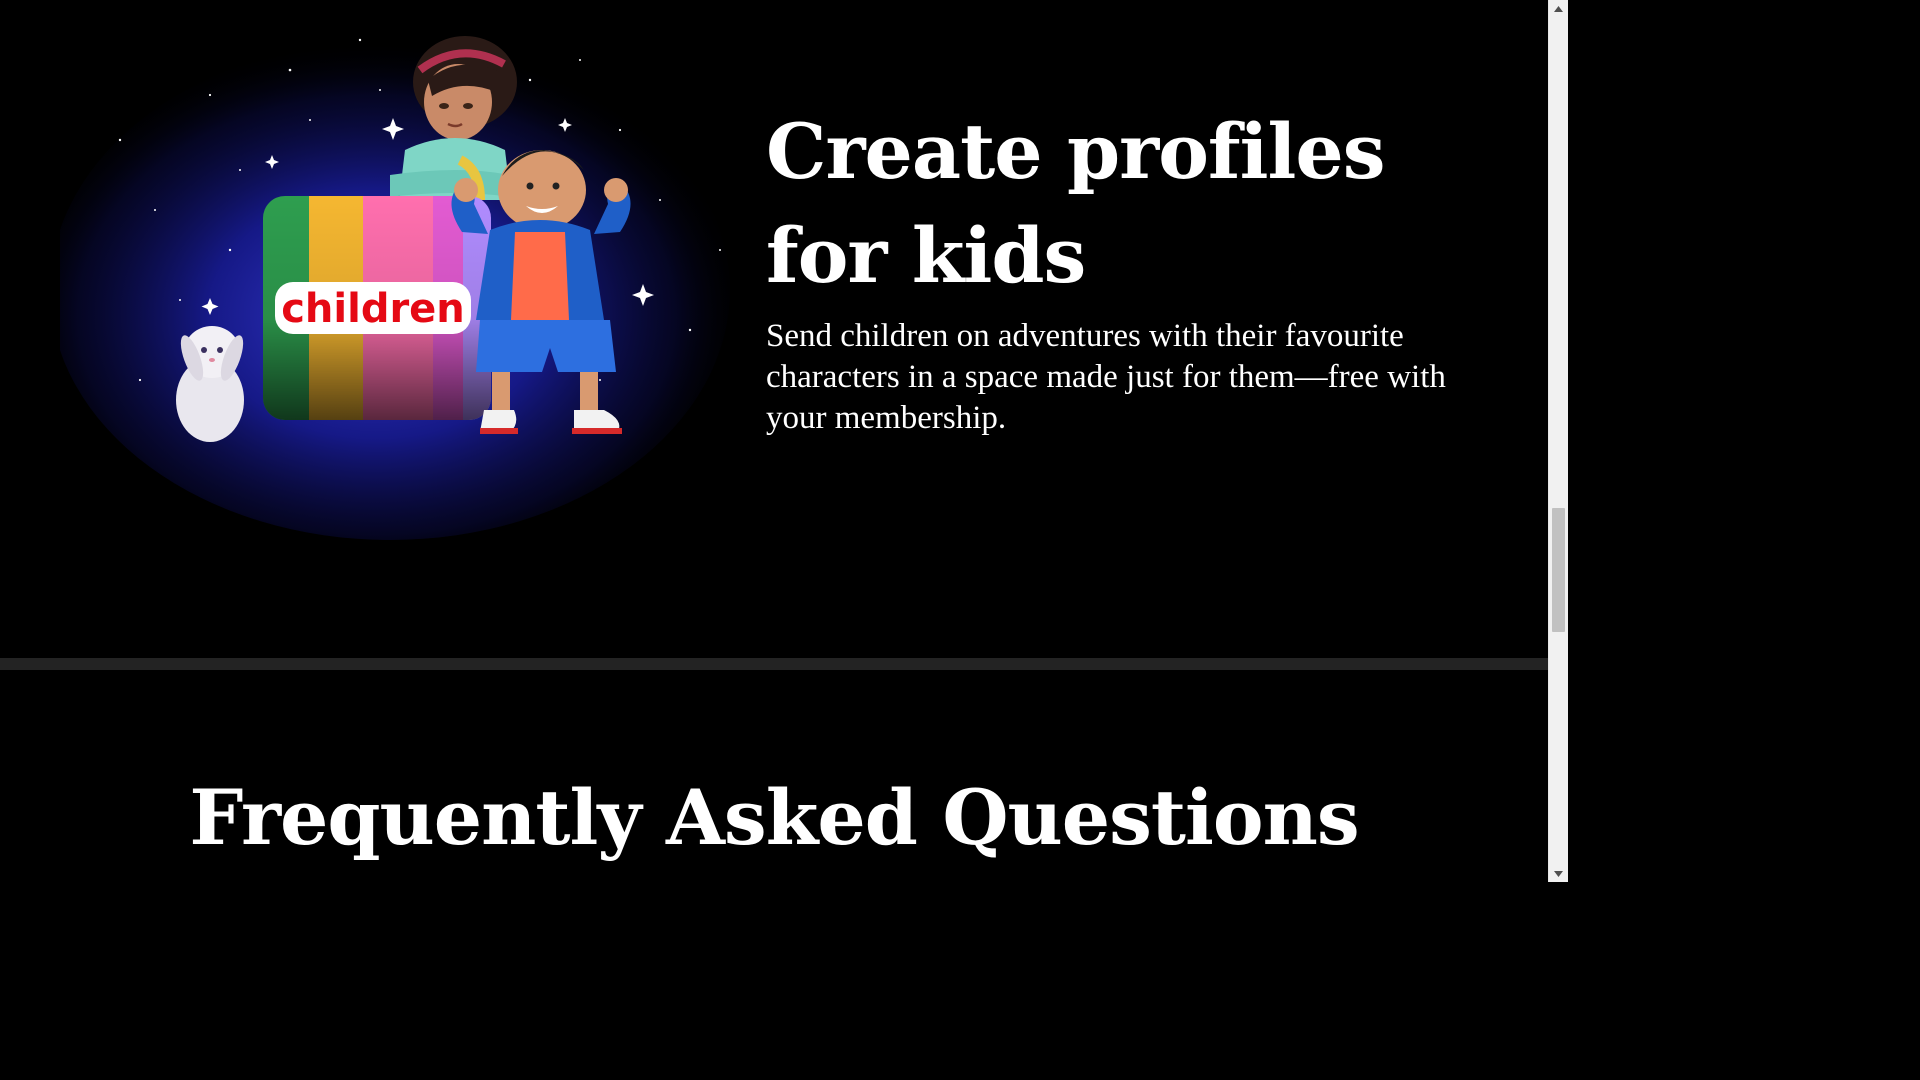  Describe the element at coordinates (1558, 570) in the screenshot. I see `scroll-thumb` at that location.